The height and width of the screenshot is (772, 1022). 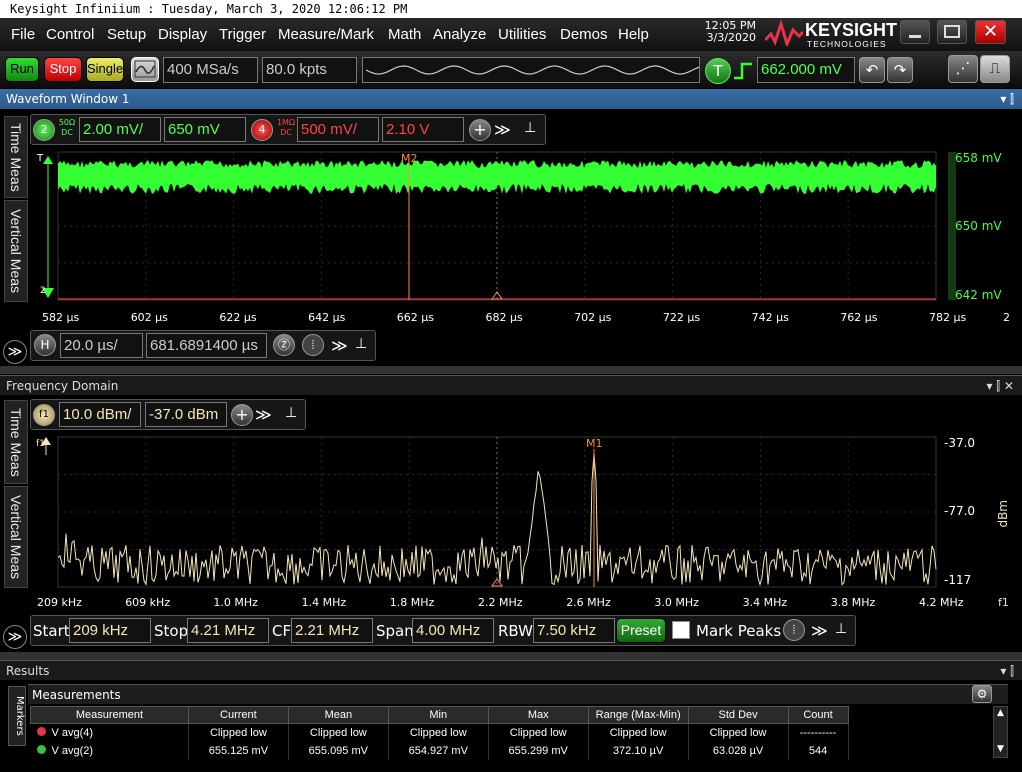 I want to click on pin-channel-icon: ⊥, so click(x=530, y=128).